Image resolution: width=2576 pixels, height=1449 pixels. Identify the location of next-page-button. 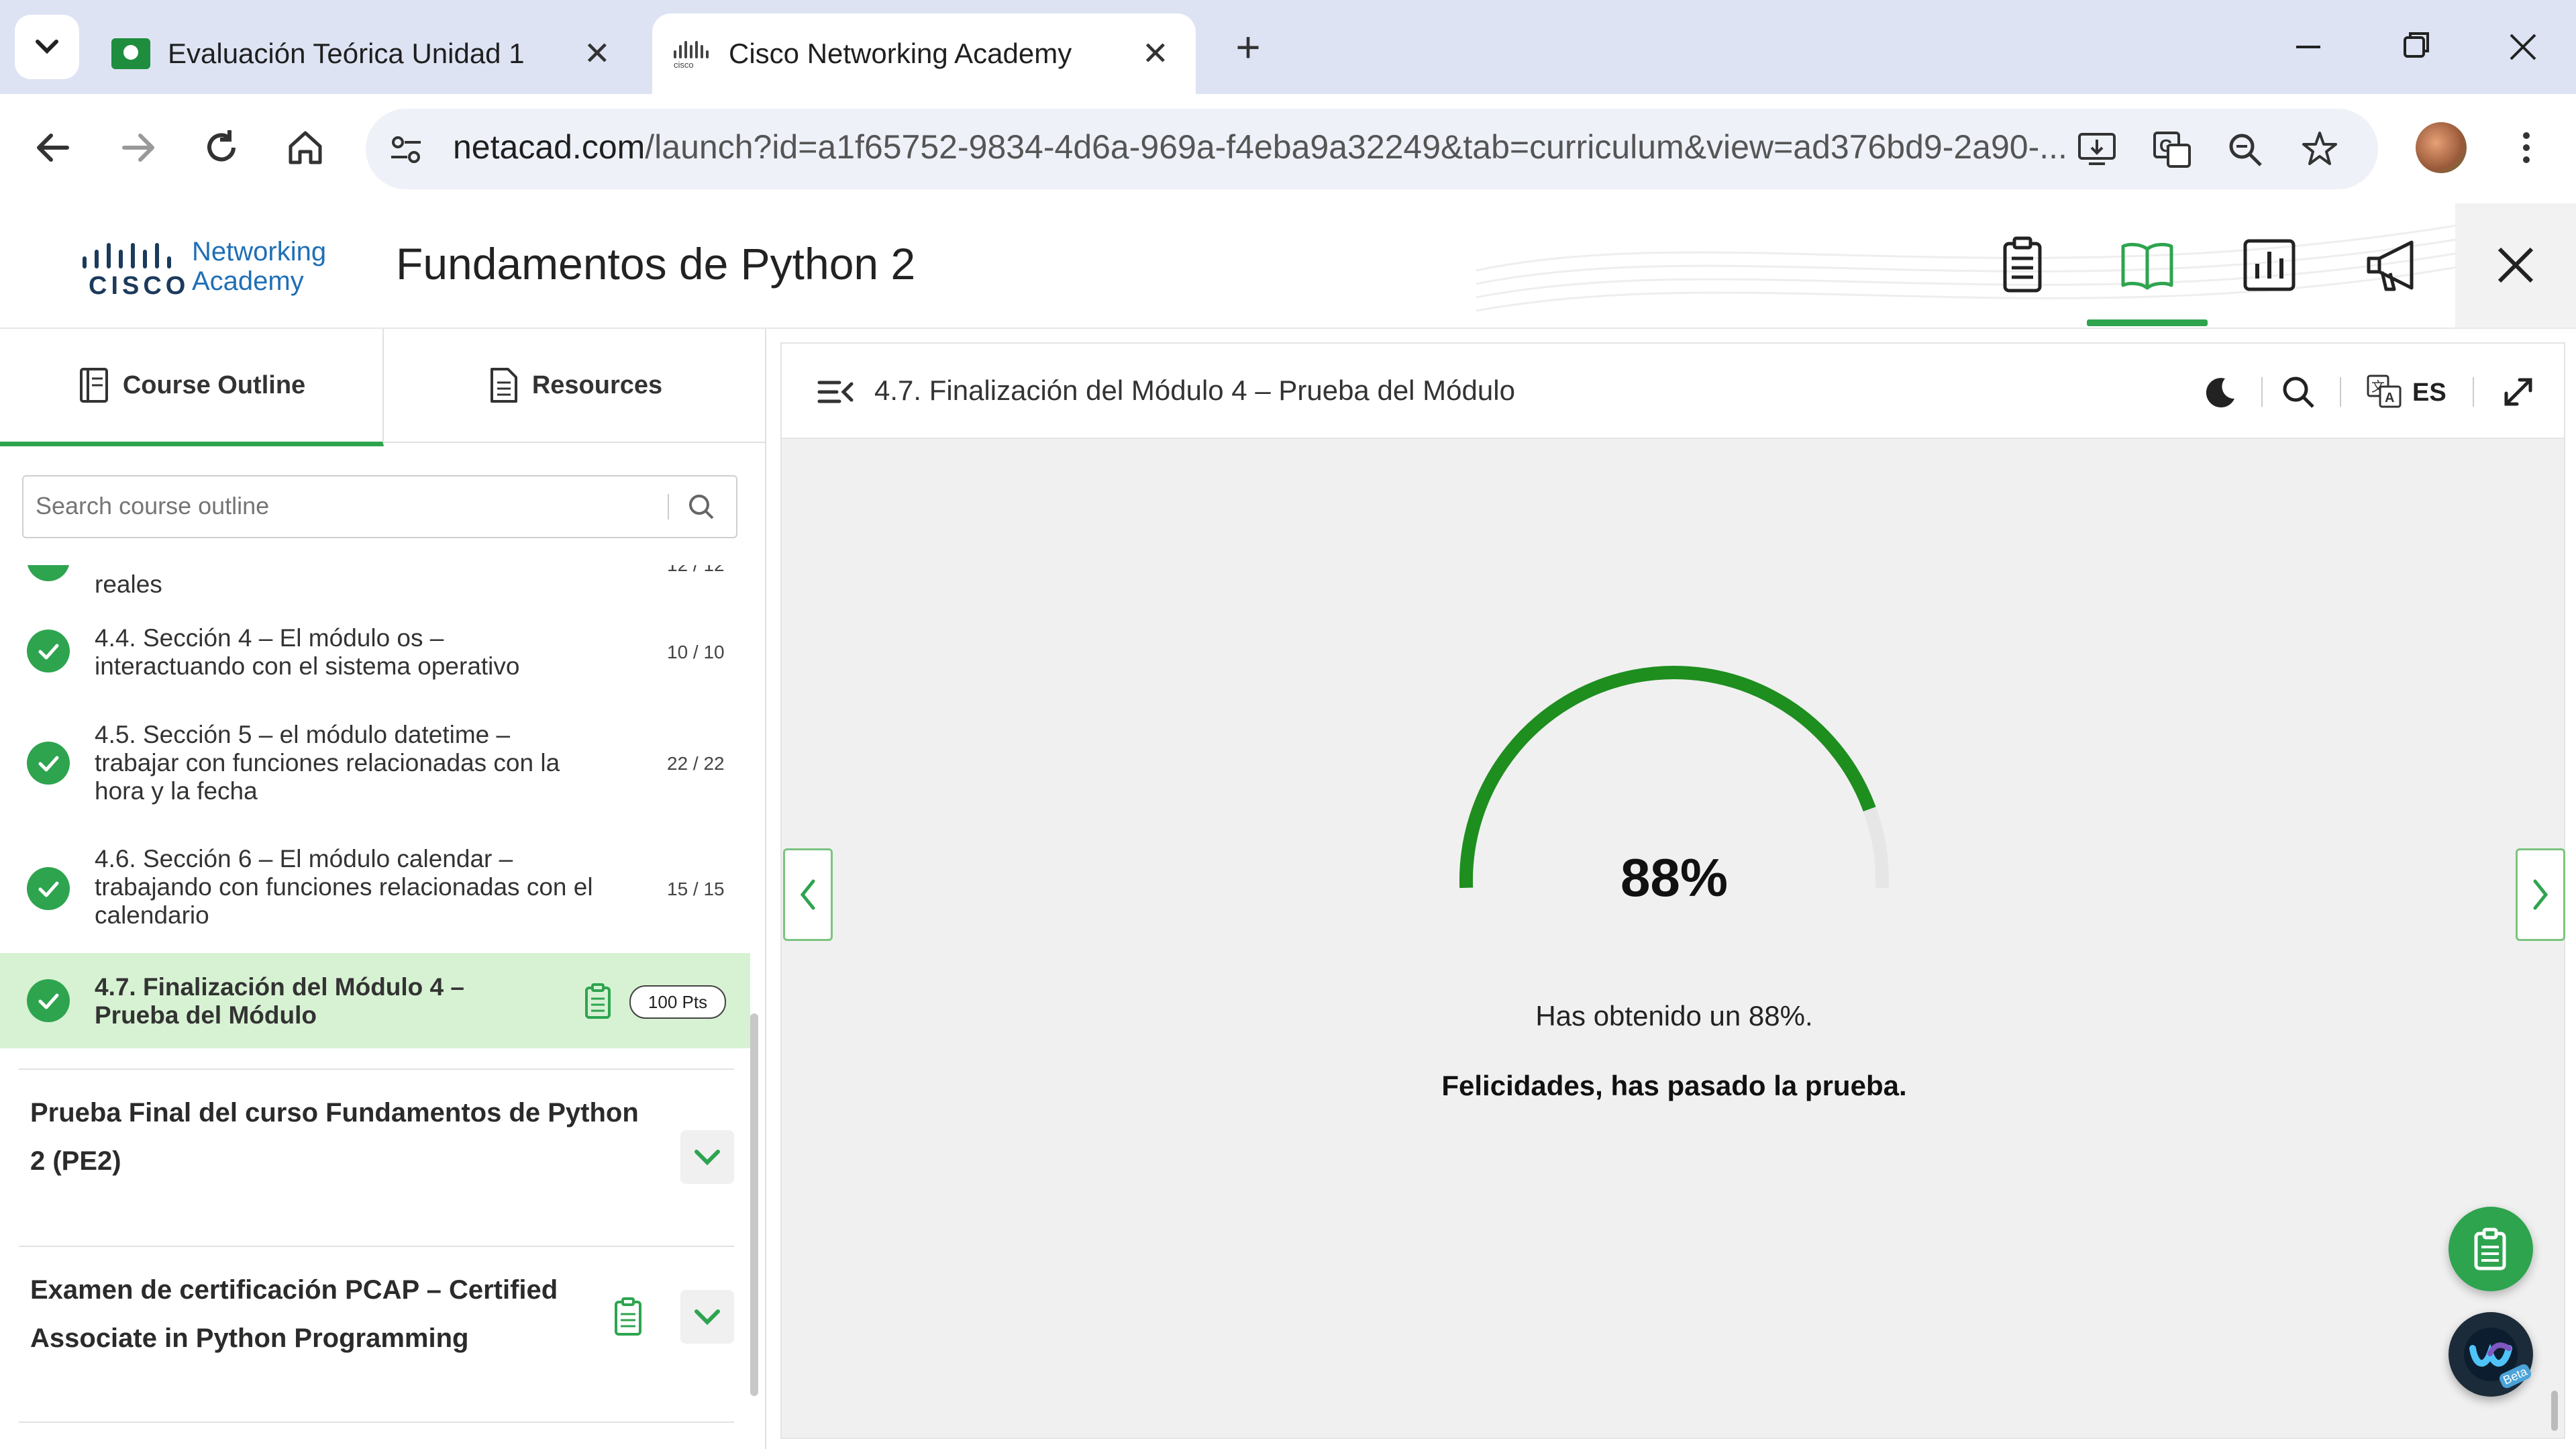
(2540, 894).